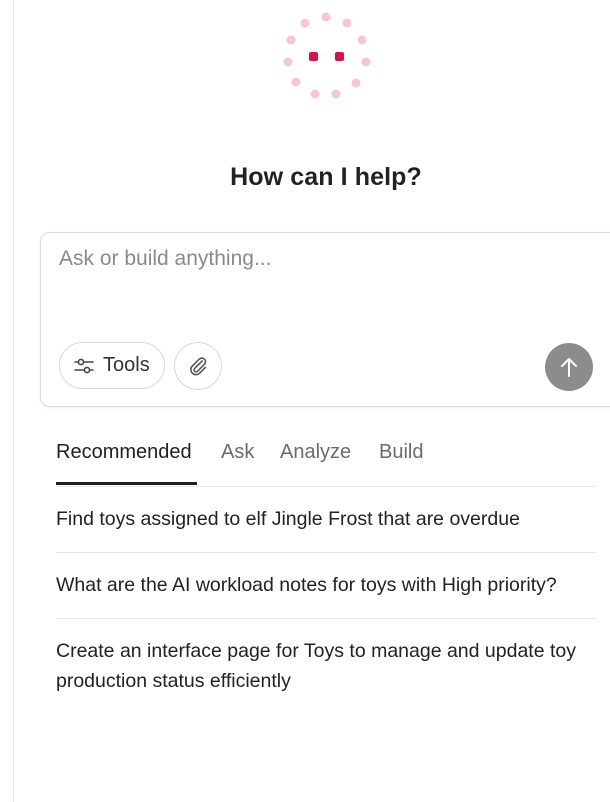 The image size is (610, 802). I want to click on tab-analyze: Analyze, so click(315, 452).